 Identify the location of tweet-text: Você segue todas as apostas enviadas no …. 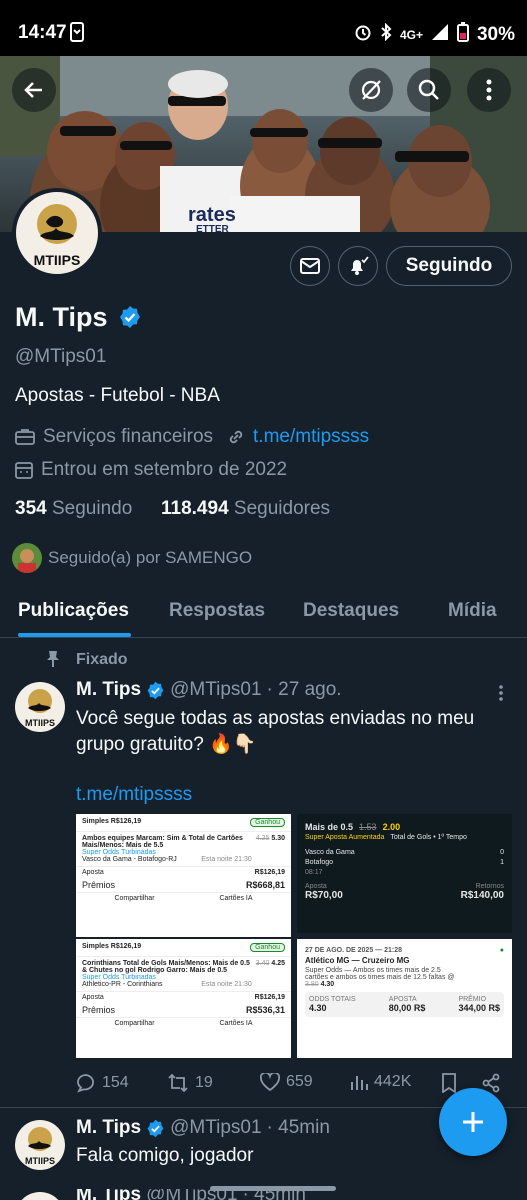
(296, 732).